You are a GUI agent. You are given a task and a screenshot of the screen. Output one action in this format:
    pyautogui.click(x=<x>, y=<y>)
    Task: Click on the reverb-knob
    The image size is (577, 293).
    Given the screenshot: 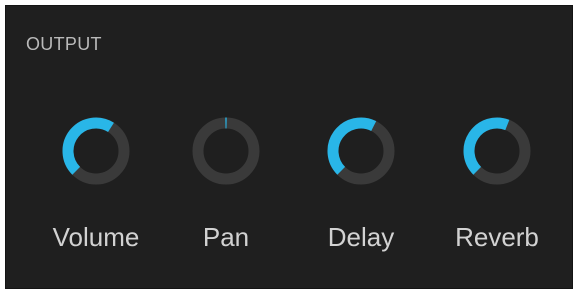 What is the action you would take?
    pyautogui.click(x=497, y=151)
    